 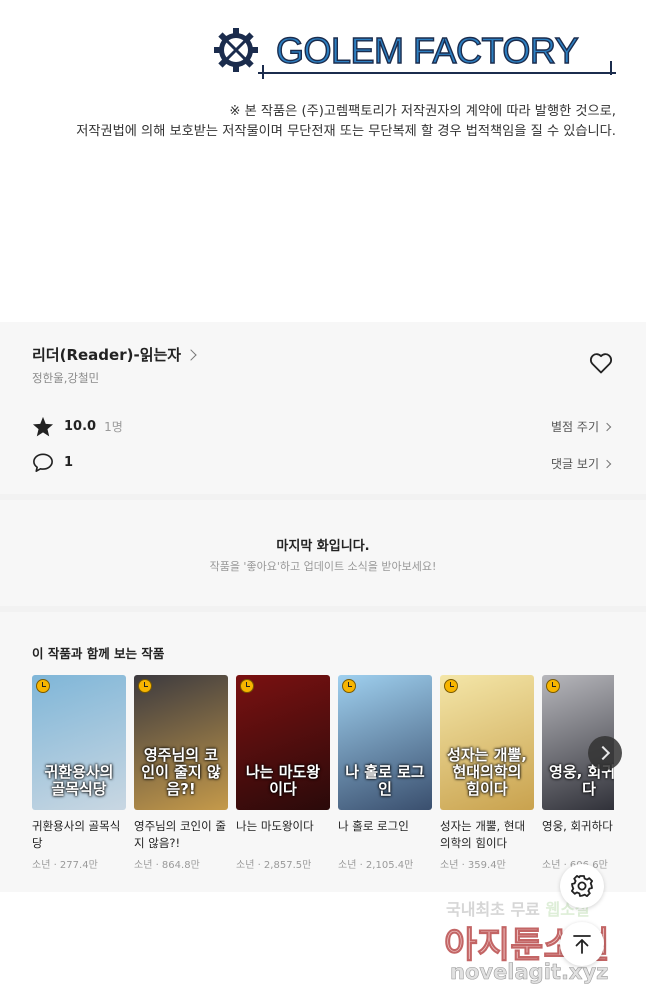 I want to click on comments-row: 1, so click(x=52, y=462).